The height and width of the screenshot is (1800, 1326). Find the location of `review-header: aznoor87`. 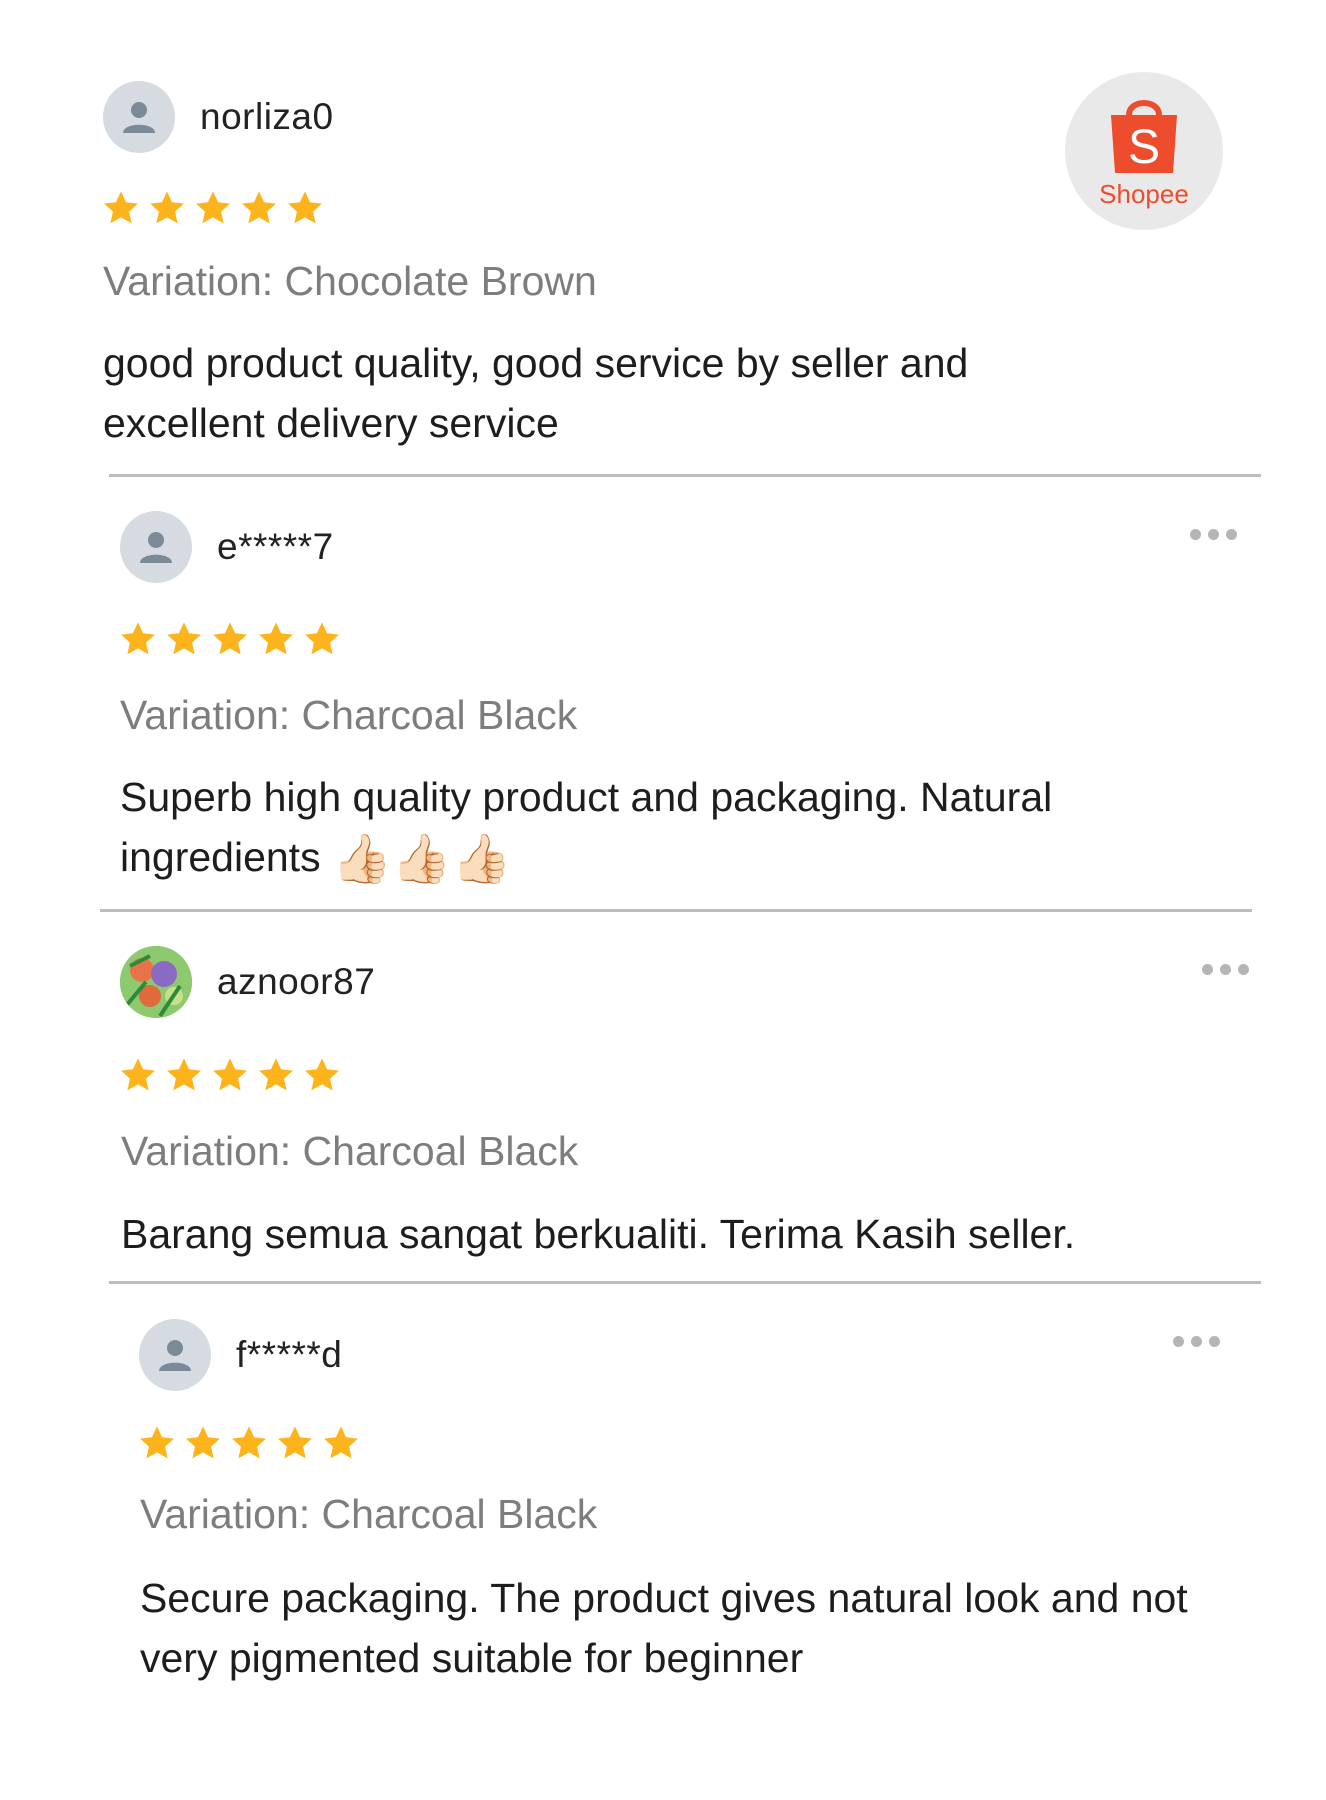

review-header: aznoor87 is located at coordinates (247, 982).